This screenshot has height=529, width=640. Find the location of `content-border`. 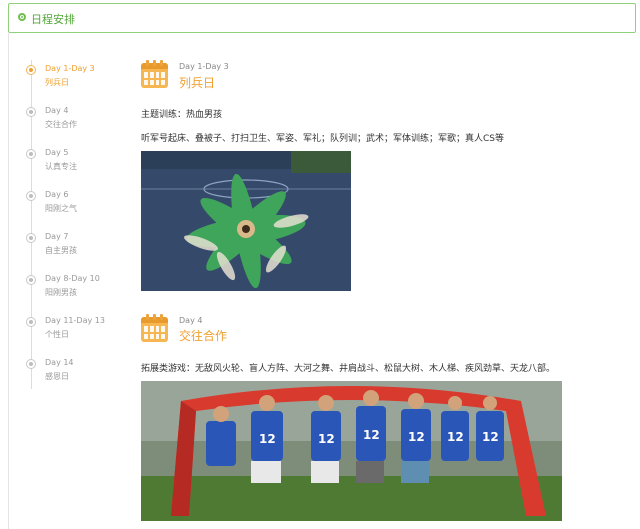

content-border is located at coordinates (8, 280).